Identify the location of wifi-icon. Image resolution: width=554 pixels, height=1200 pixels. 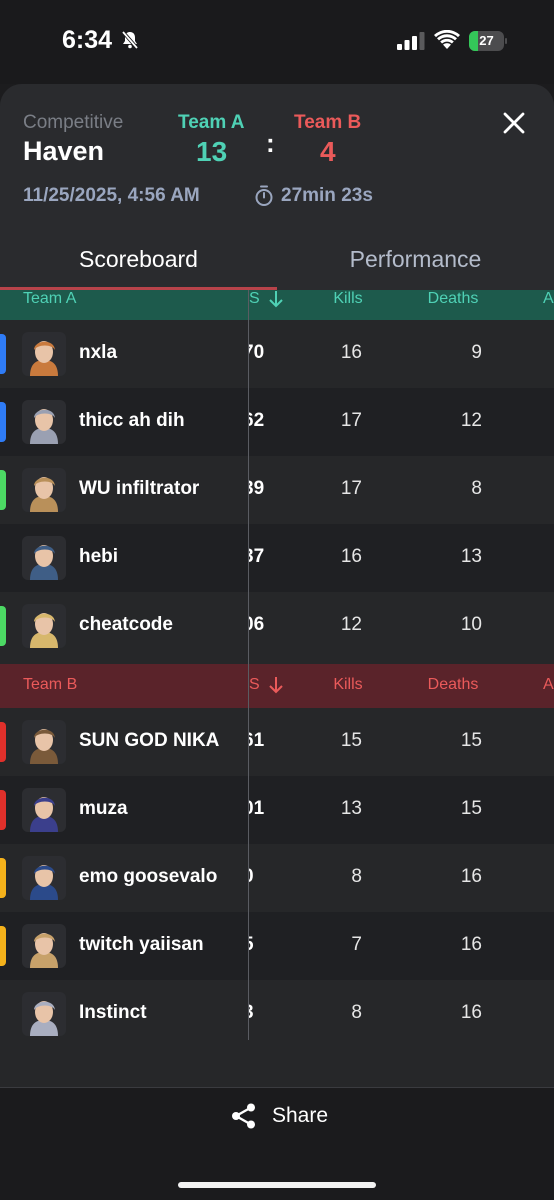
(447, 39).